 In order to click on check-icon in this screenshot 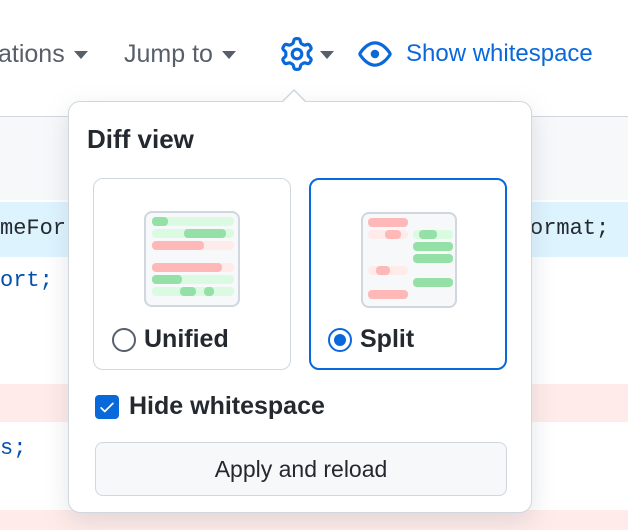, I will do `click(107, 407)`.